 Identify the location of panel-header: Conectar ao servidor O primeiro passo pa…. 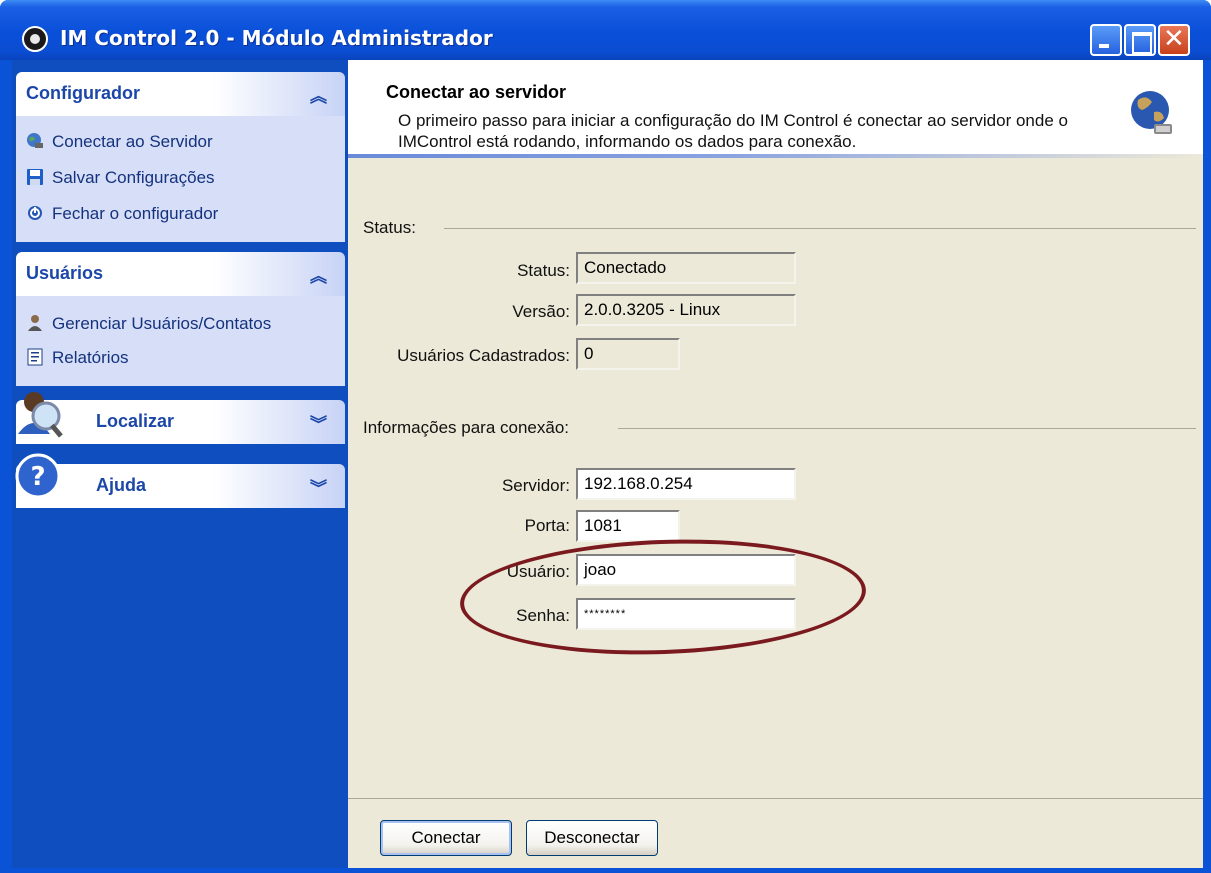
(775, 109).